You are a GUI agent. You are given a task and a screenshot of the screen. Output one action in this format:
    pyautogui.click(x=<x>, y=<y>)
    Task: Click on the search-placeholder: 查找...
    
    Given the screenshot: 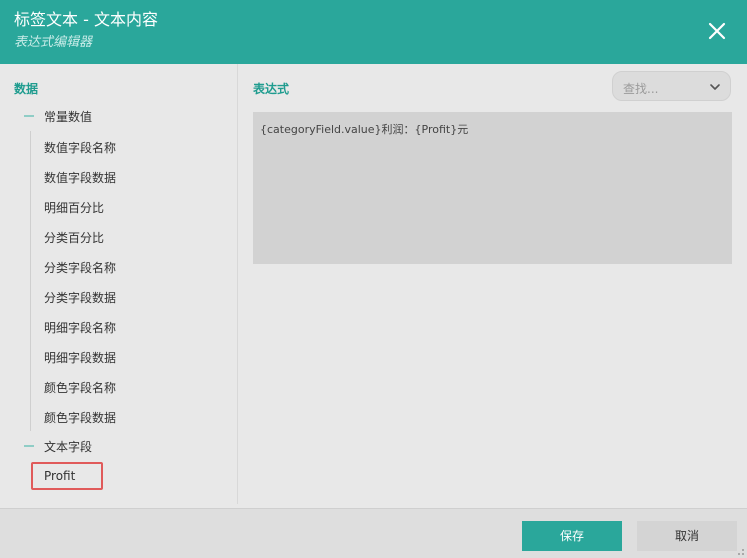 What is the action you would take?
    pyautogui.click(x=641, y=89)
    